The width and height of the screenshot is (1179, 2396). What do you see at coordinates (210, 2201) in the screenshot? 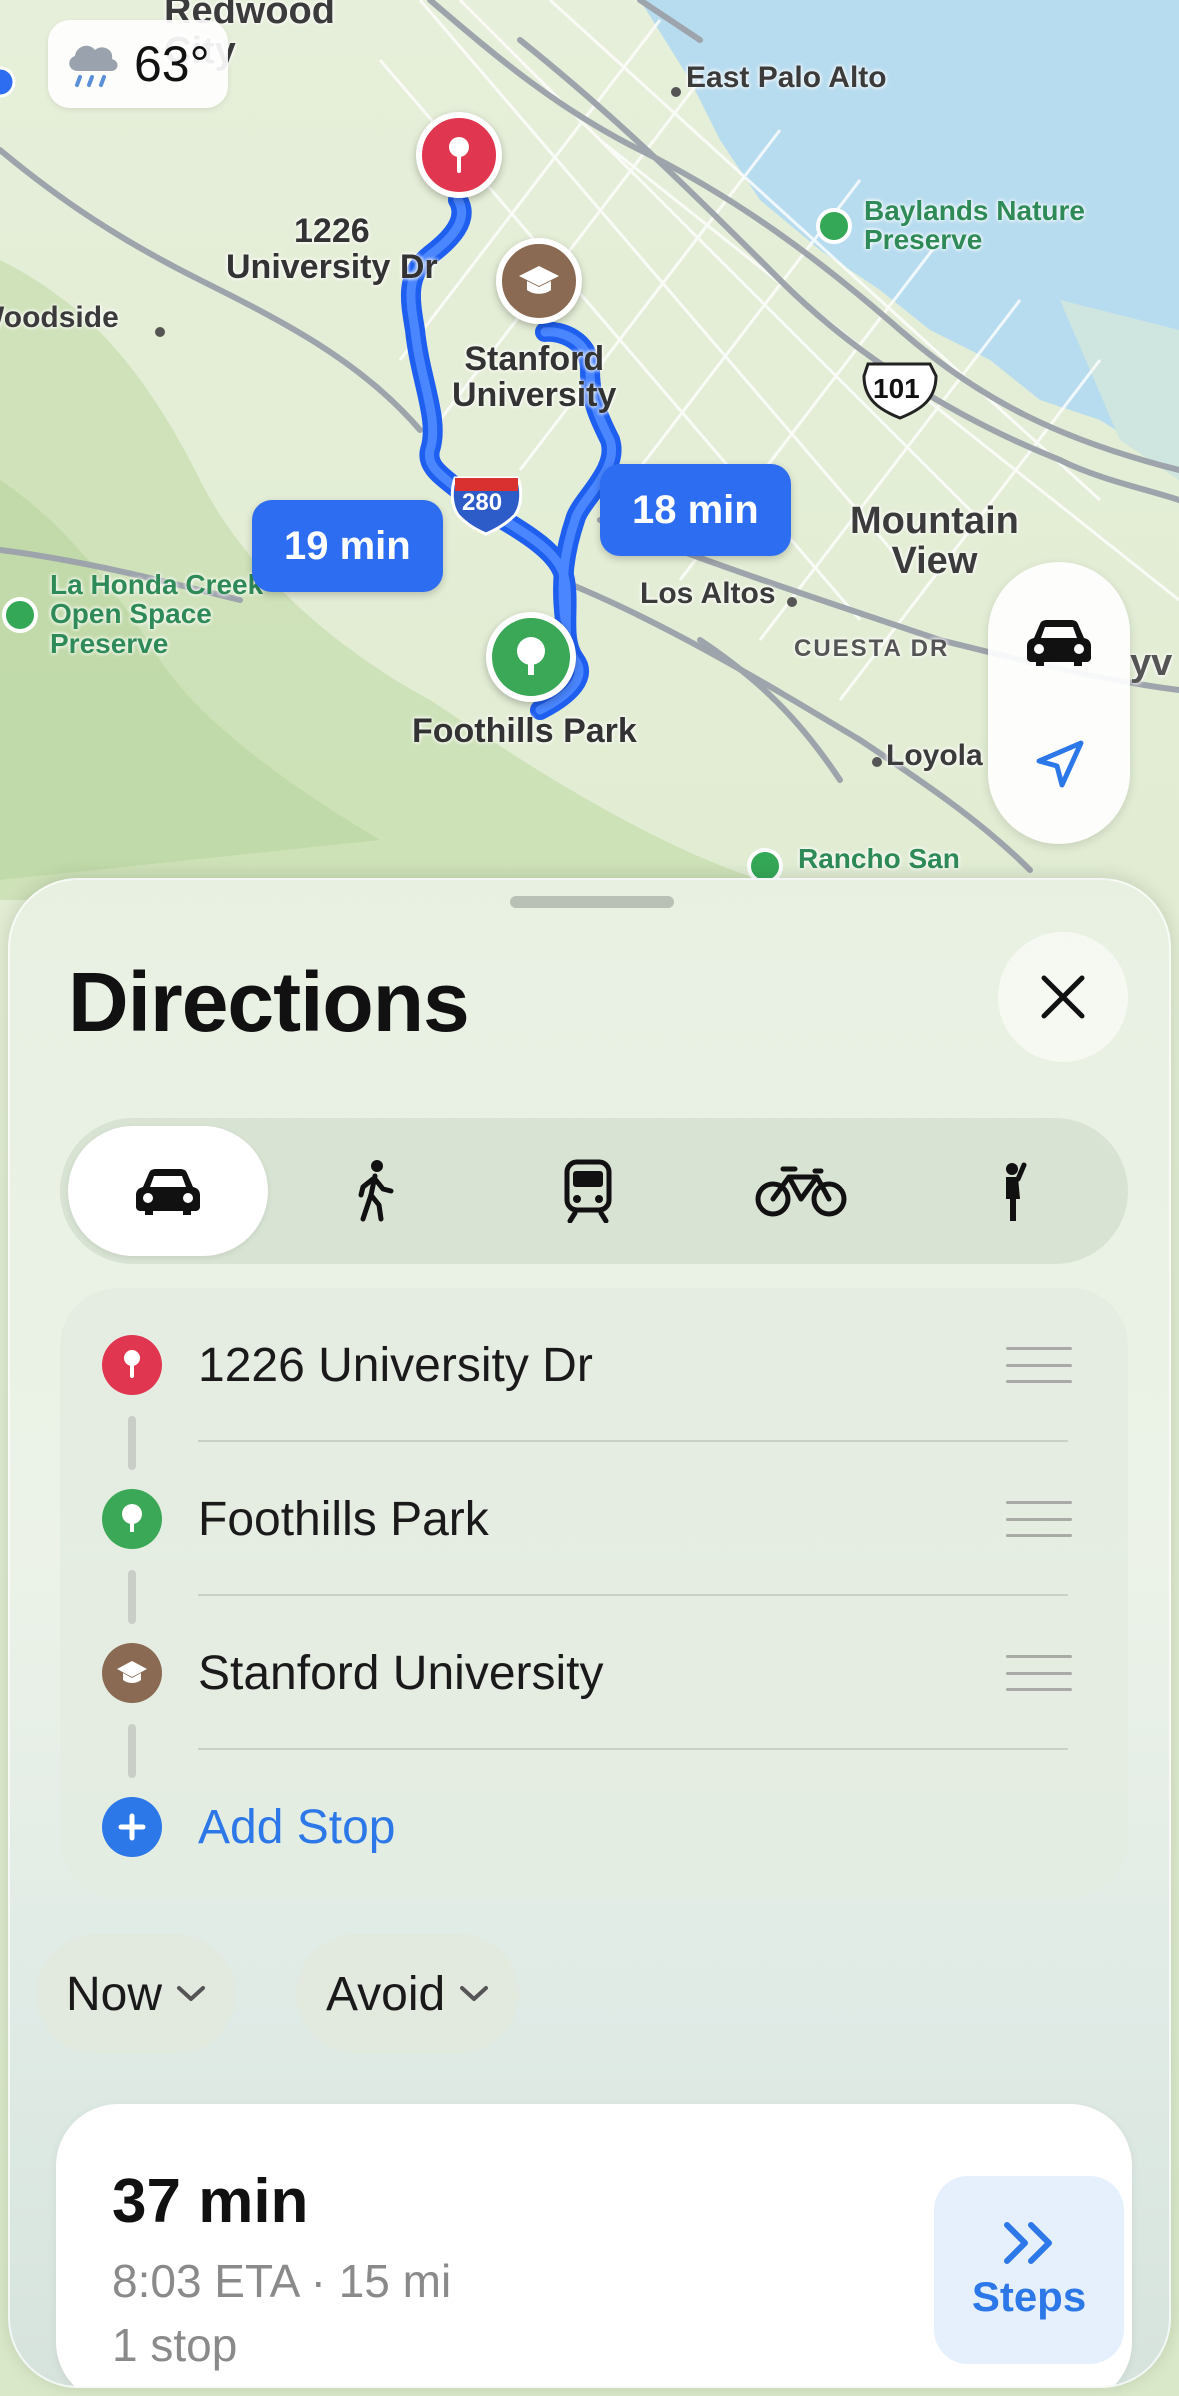
I see `route-duration: 37 min` at bounding box center [210, 2201].